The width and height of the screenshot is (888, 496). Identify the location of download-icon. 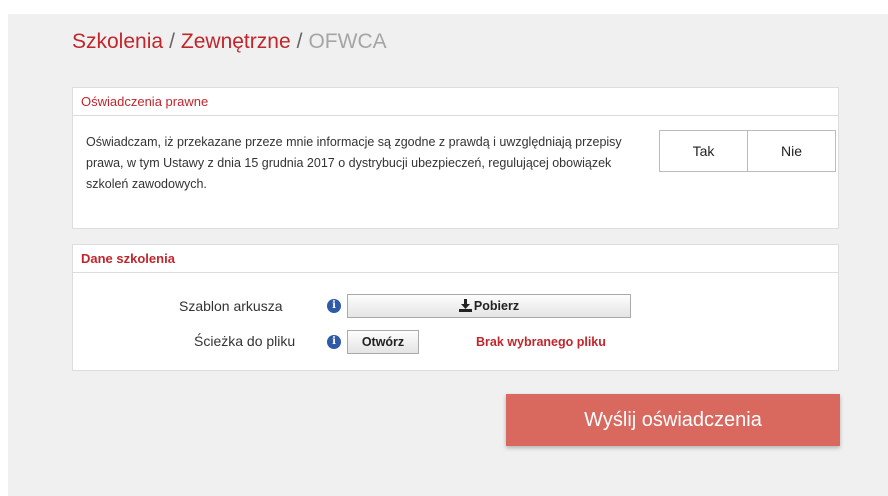
(465, 305).